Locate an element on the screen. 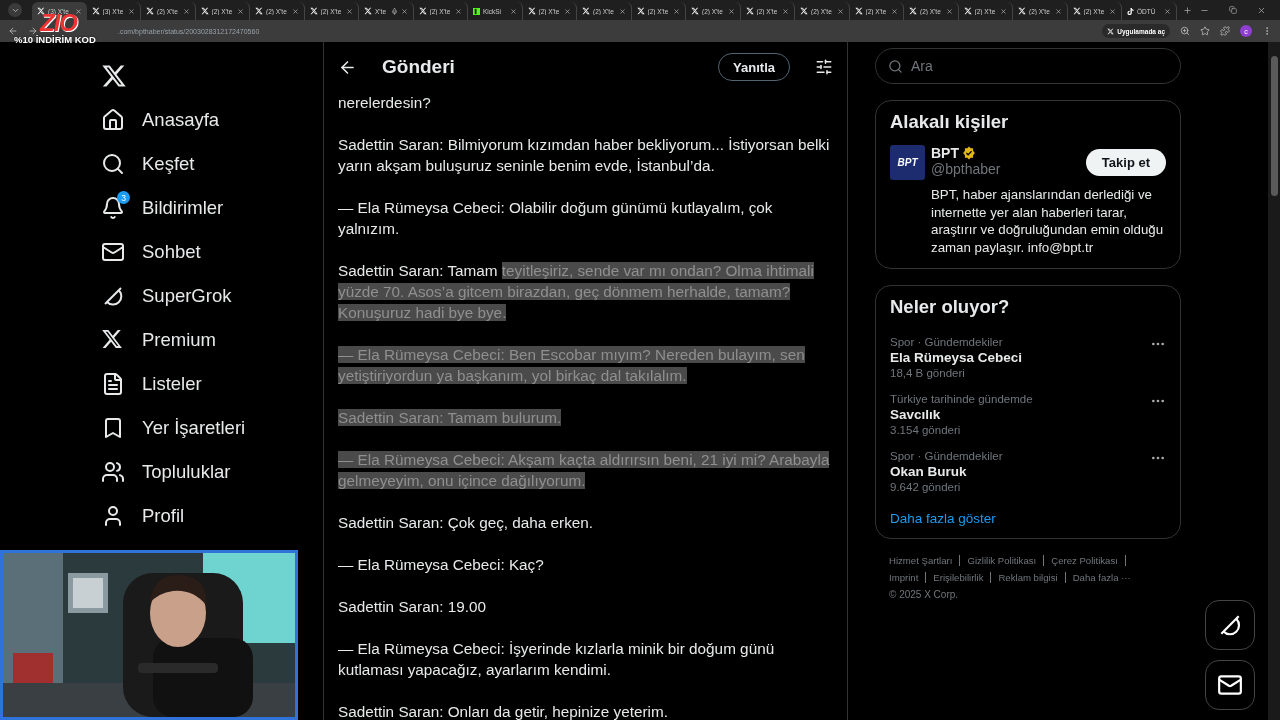 The image size is (1280, 720). post-count: 9.642 gönderi is located at coordinates (926, 487).